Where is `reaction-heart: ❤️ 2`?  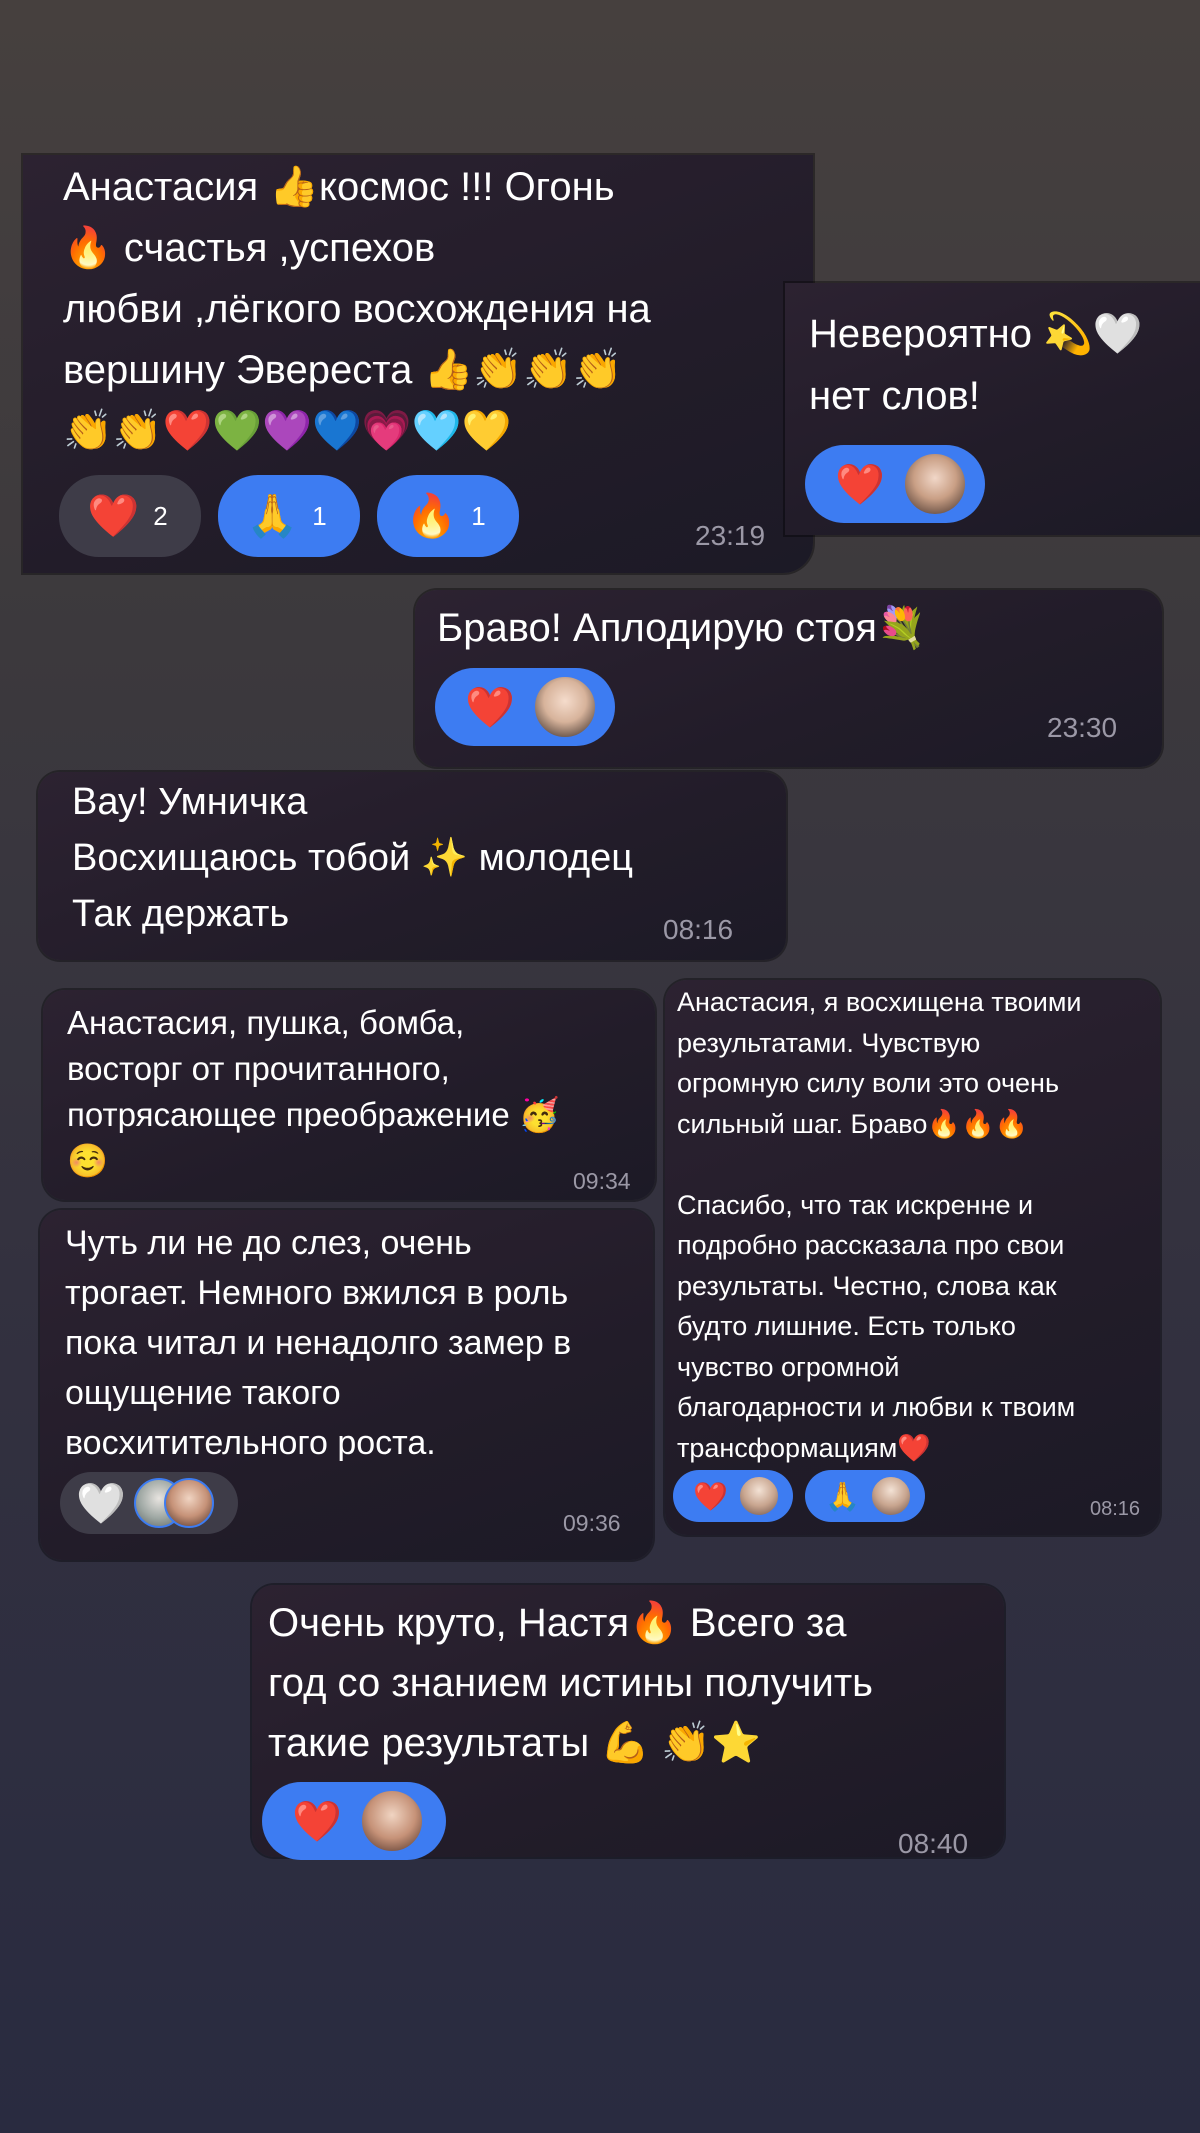
reaction-heart: ❤️ 2 is located at coordinates (130, 516).